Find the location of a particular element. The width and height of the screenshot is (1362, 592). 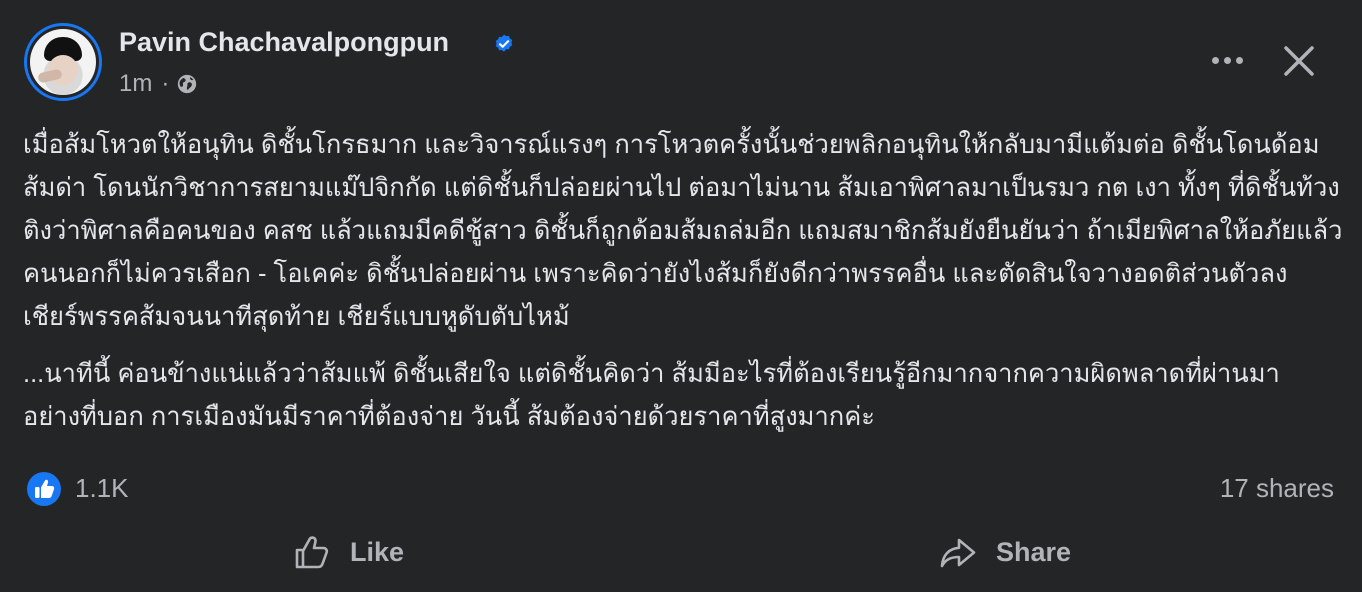

like-button: Like is located at coordinates (348, 552).